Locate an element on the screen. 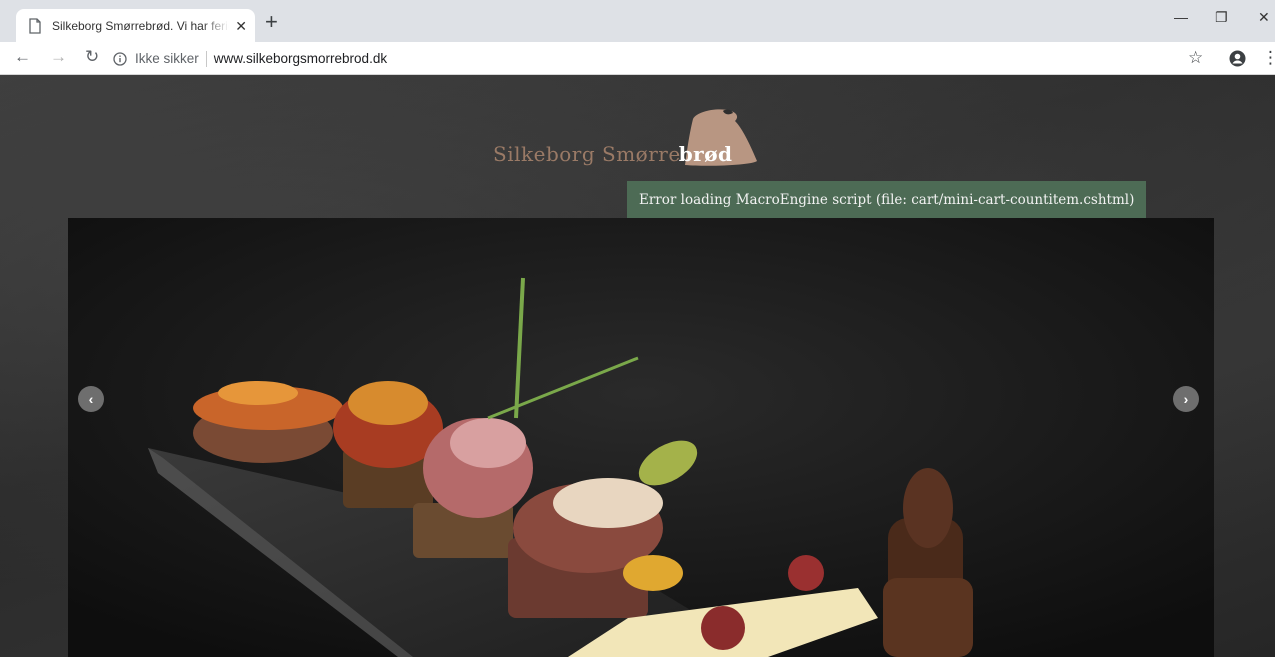  minimize-button: — is located at coordinates (1181, 17).